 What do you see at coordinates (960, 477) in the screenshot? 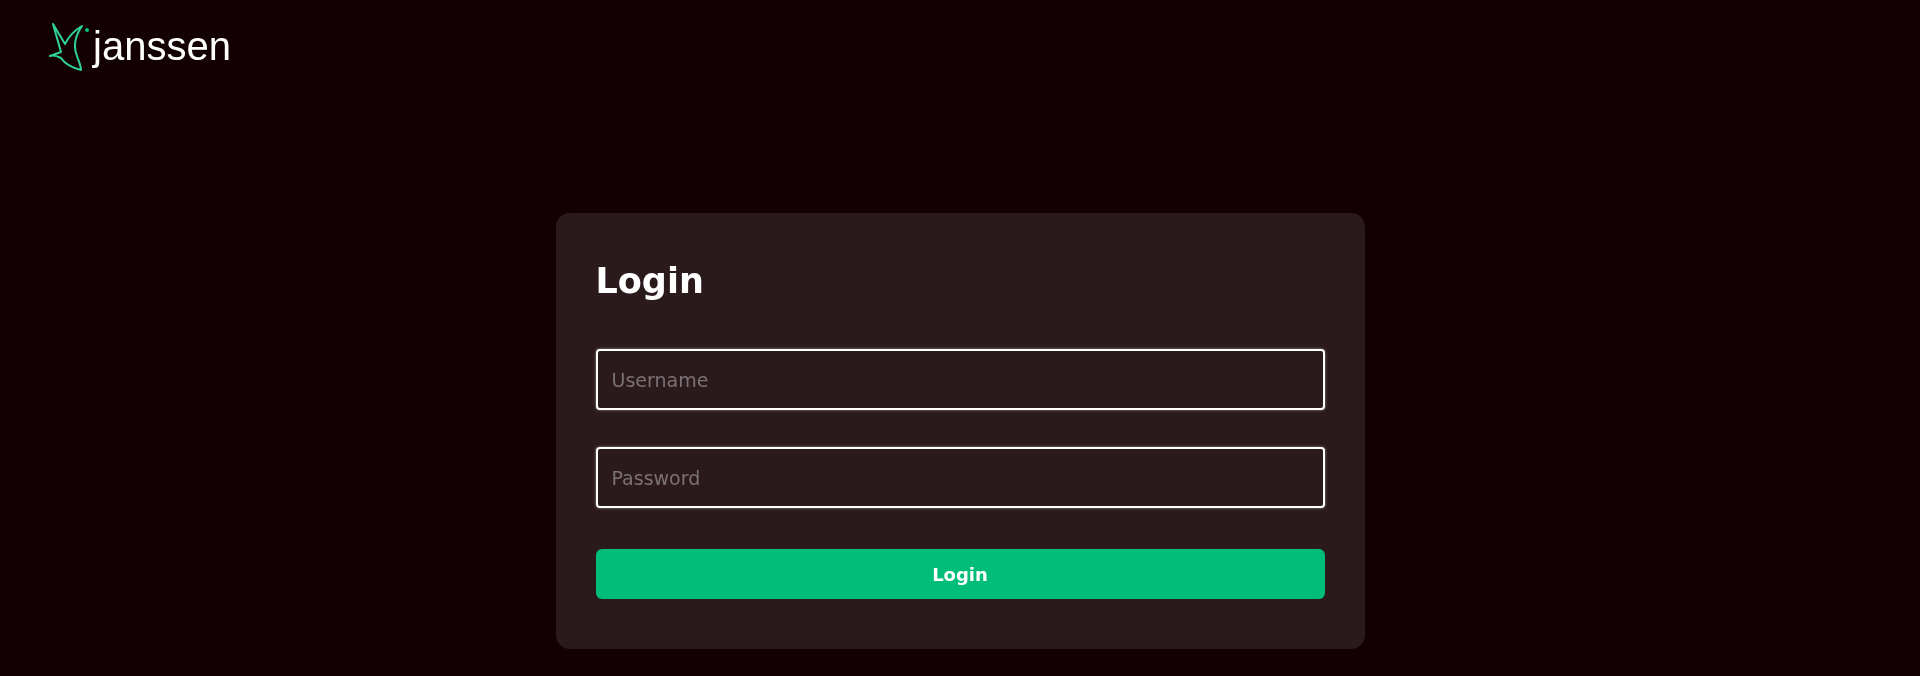
I see `password-field: Password` at bounding box center [960, 477].